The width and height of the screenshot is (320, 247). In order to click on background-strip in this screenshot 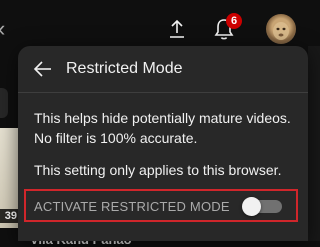, I will do `click(314, 143)`.